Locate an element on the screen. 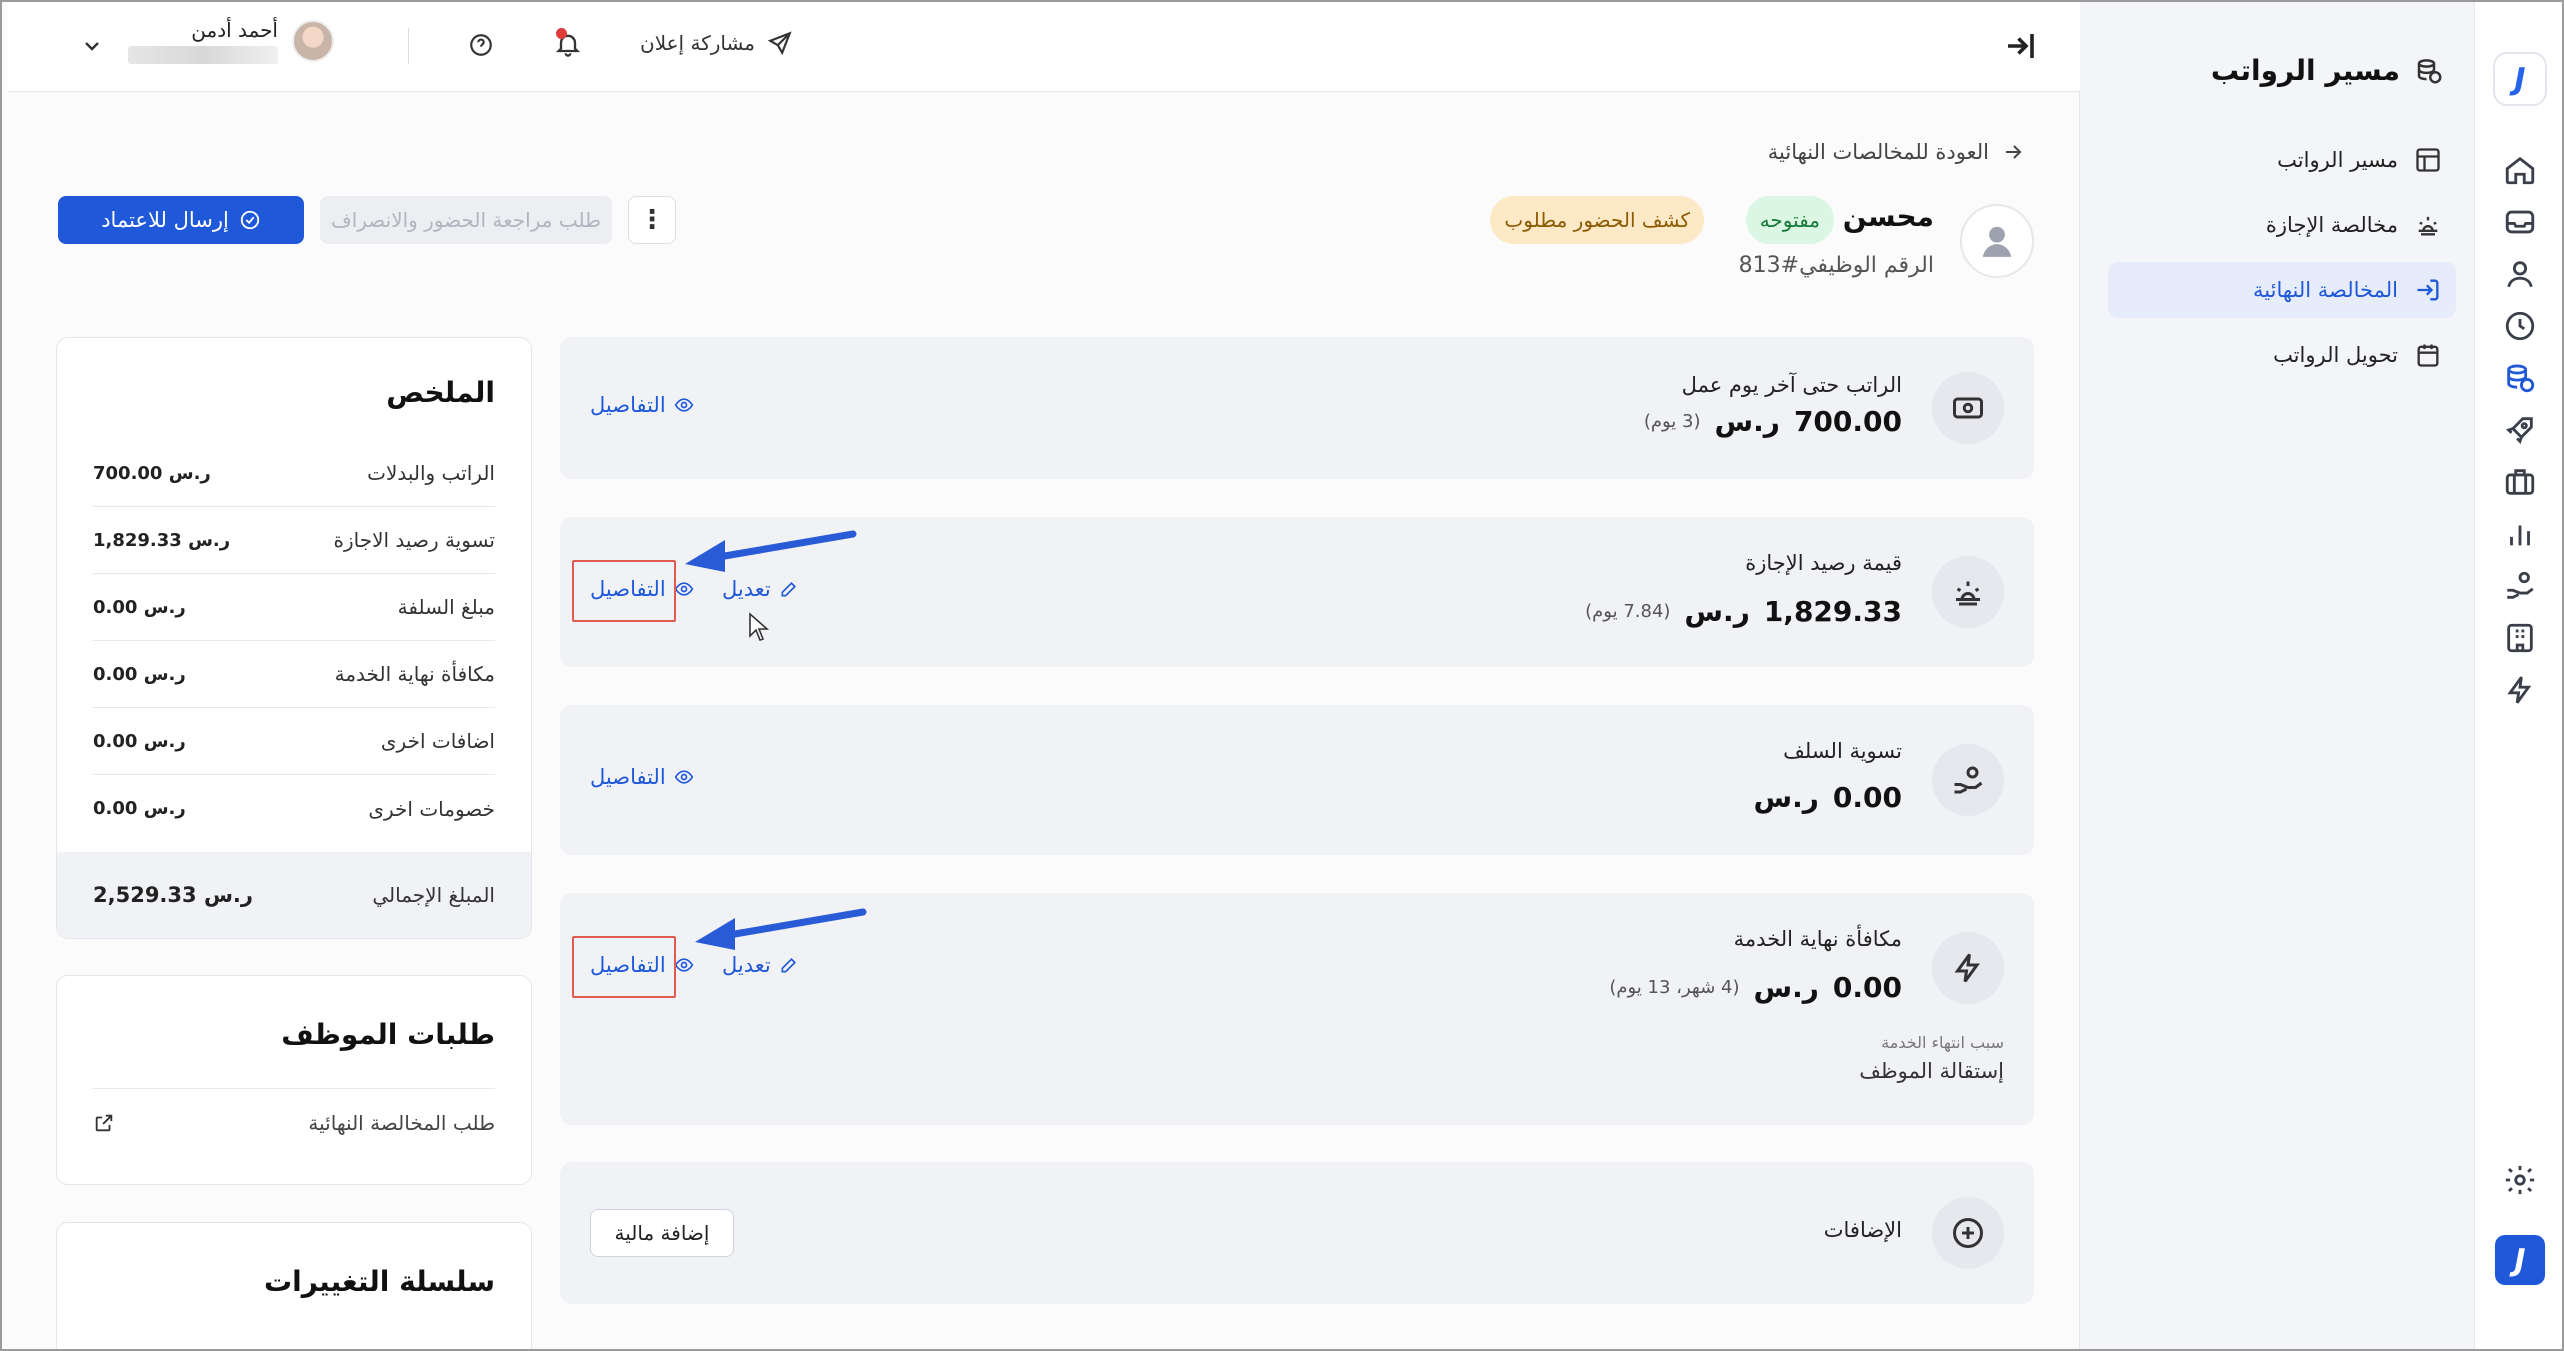  share-announcement-button: مشاركة إعلان is located at coordinates (716, 43).